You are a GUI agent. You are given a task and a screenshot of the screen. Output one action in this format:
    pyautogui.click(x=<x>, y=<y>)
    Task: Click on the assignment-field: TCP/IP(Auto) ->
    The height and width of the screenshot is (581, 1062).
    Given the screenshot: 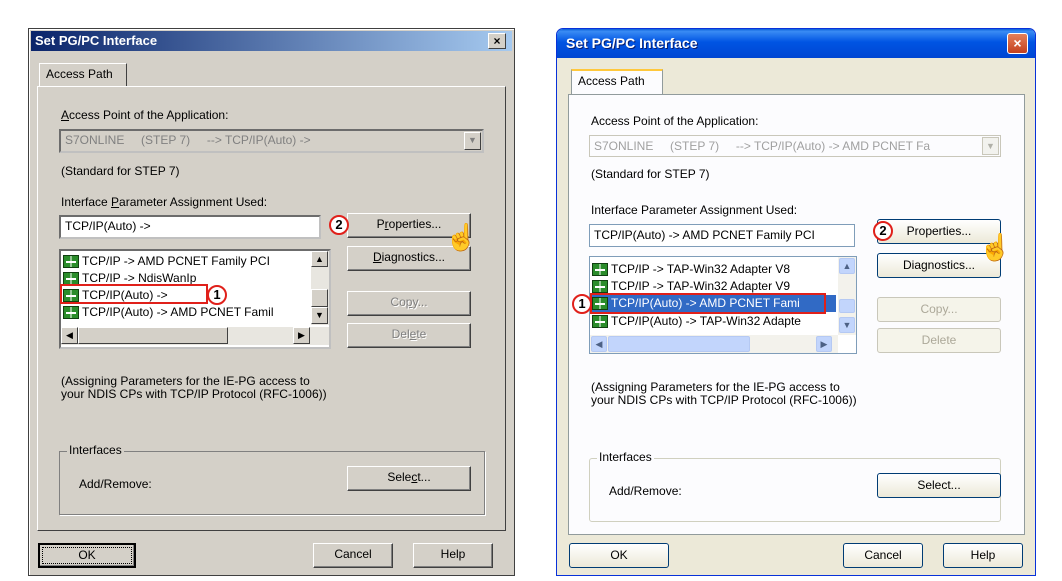 What is the action you would take?
    pyautogui.click(x=190, y=227)
    